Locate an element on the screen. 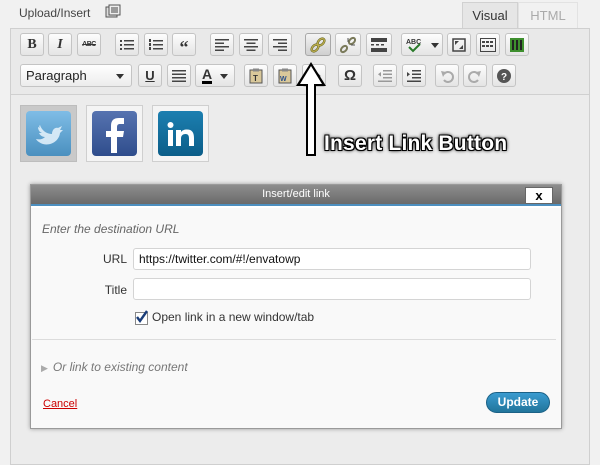  align-center-icon is located at coordinates (251, 44).